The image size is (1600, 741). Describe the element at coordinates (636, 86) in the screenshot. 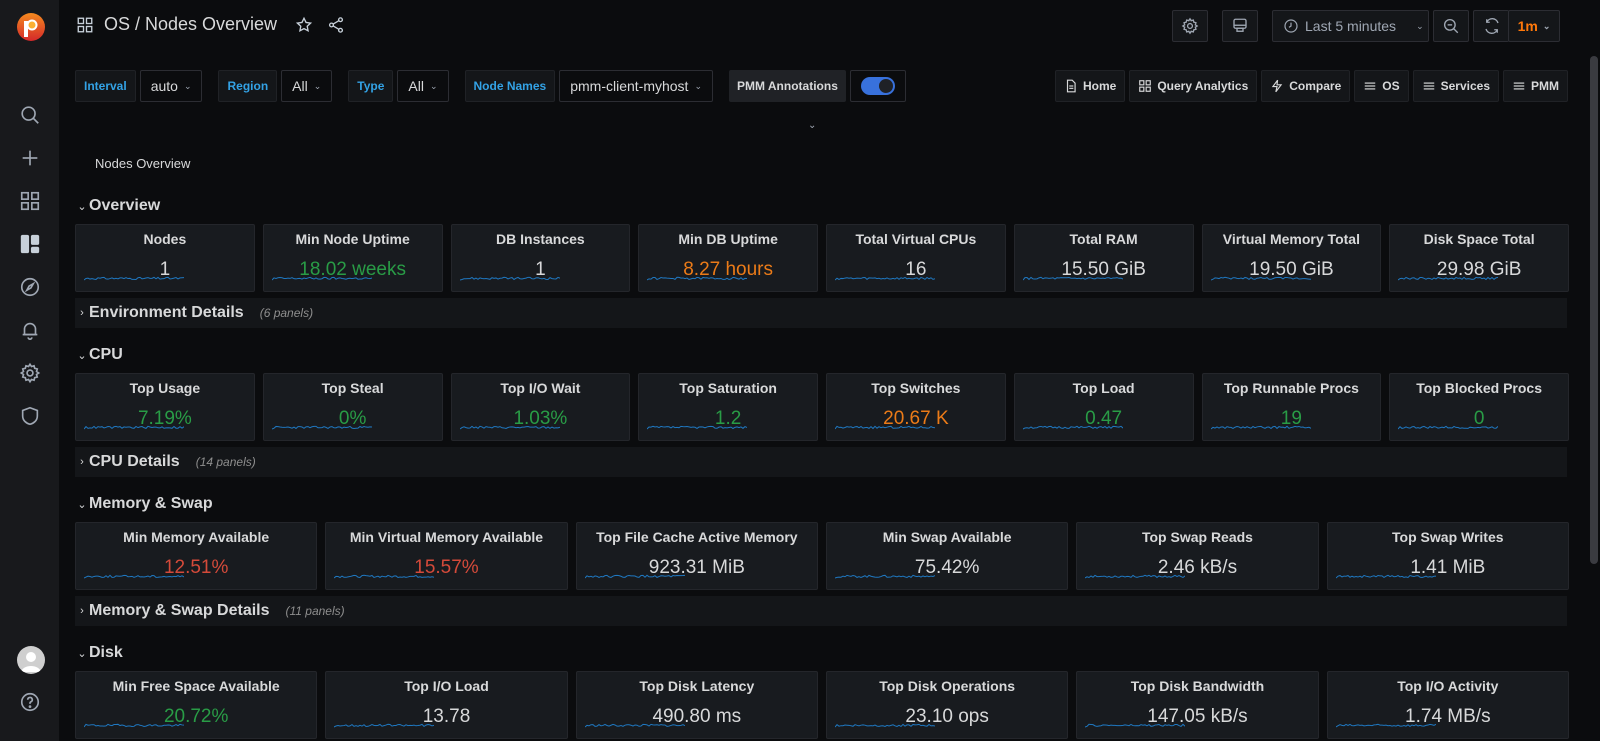

I see `variable-select-node-names: pmm-client-myhost ⌄` at that location.